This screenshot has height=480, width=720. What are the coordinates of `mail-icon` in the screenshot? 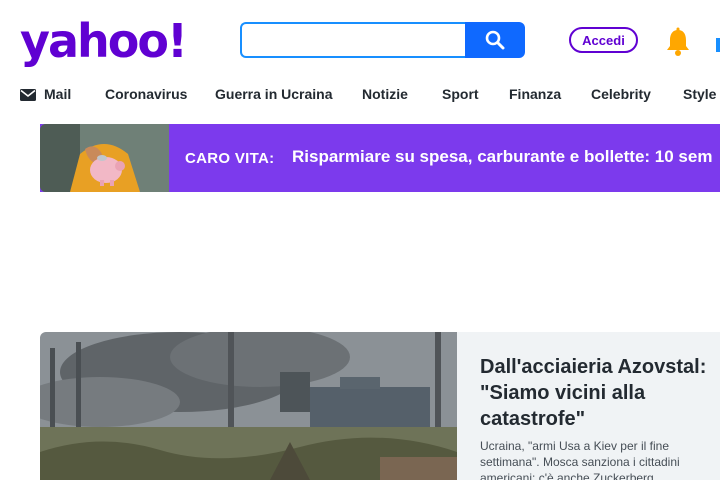 It's located at (28, 95).